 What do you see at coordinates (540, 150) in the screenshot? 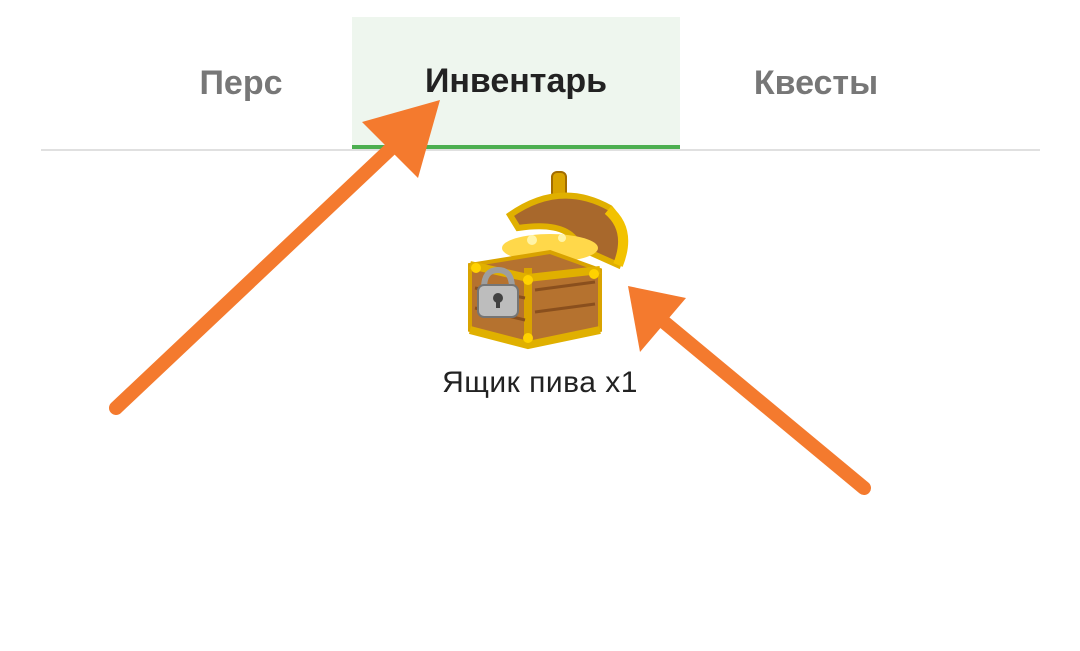
I see `tab-divider` at bounding box center [540, 150].